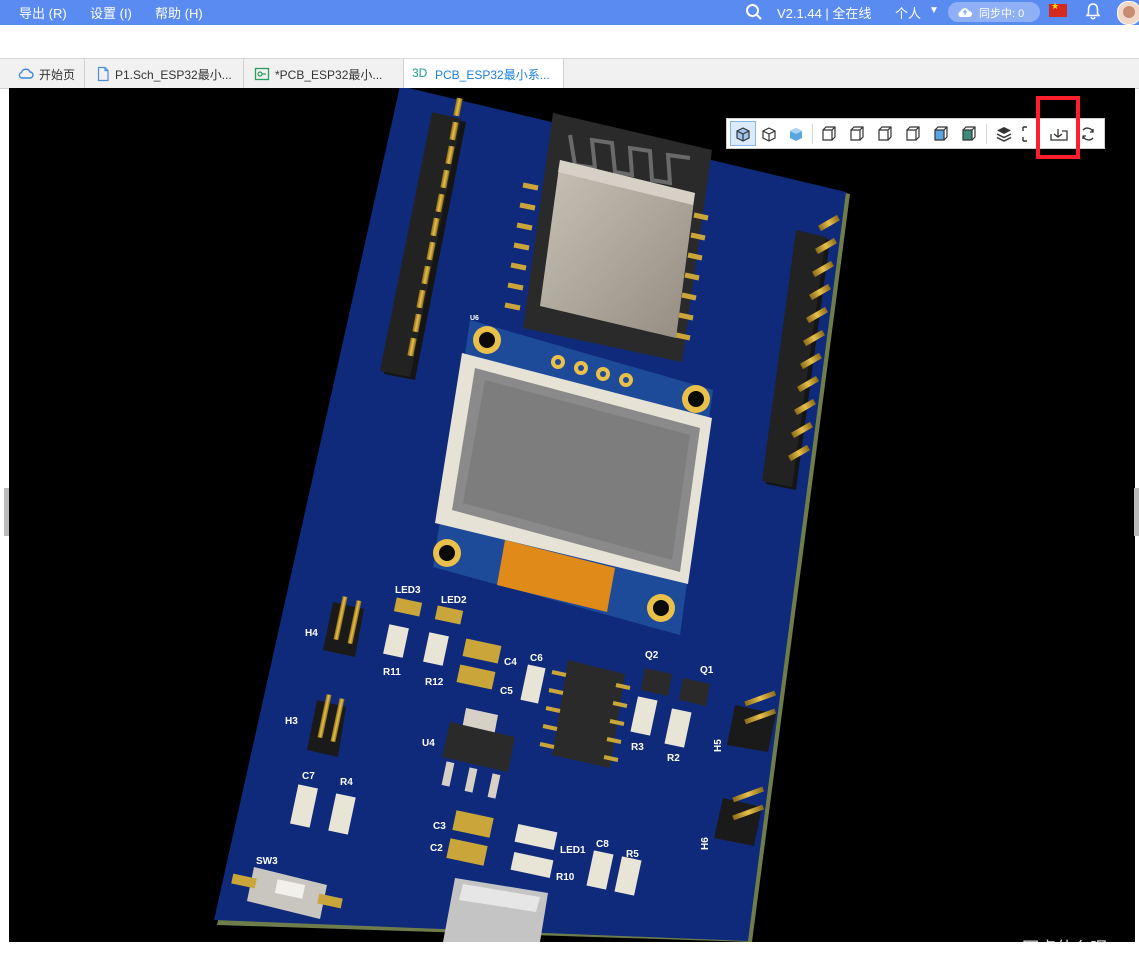 This screenshot has height=965, width=1139. What do you see at coordinates (573, 850) in the screenshot?
I see `label-led1: LED1` at bounding box center [573, 850].